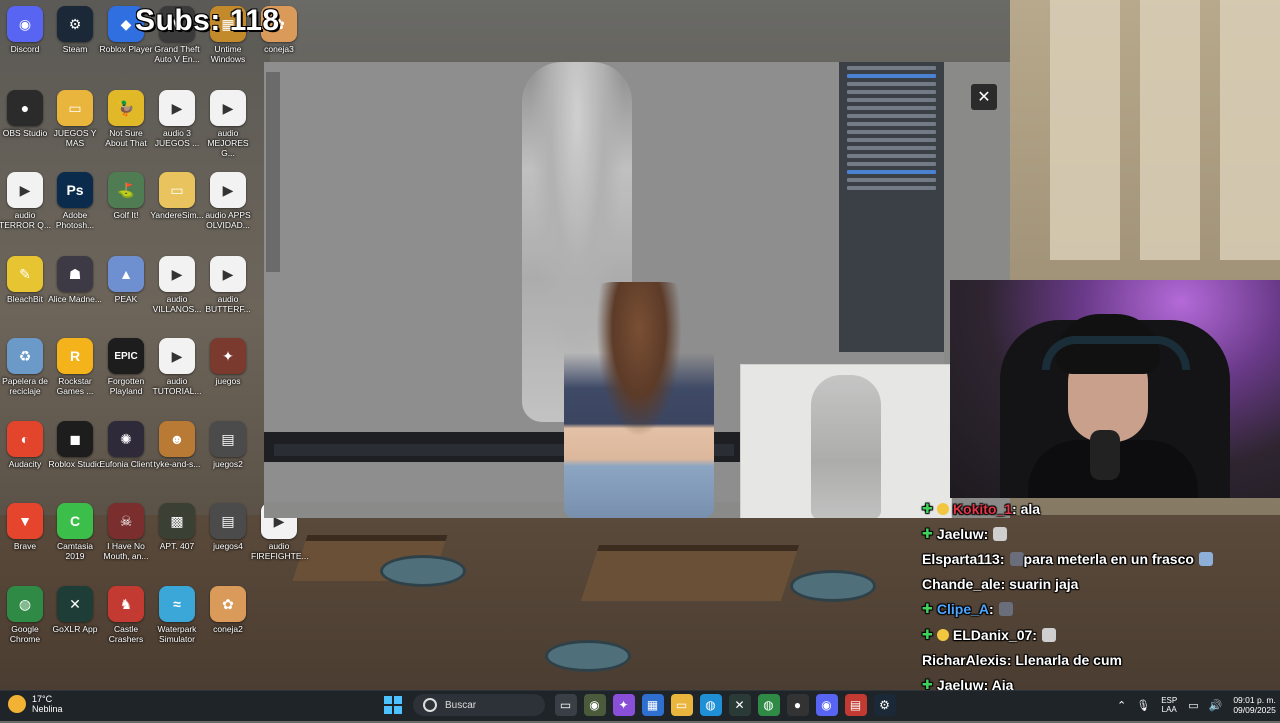 The image size is (1280, 723). What do you see at coordinates (1216, 705) in the screenshot?
I see `volume-icon: 🔊` at bounding box center [1216, 705].